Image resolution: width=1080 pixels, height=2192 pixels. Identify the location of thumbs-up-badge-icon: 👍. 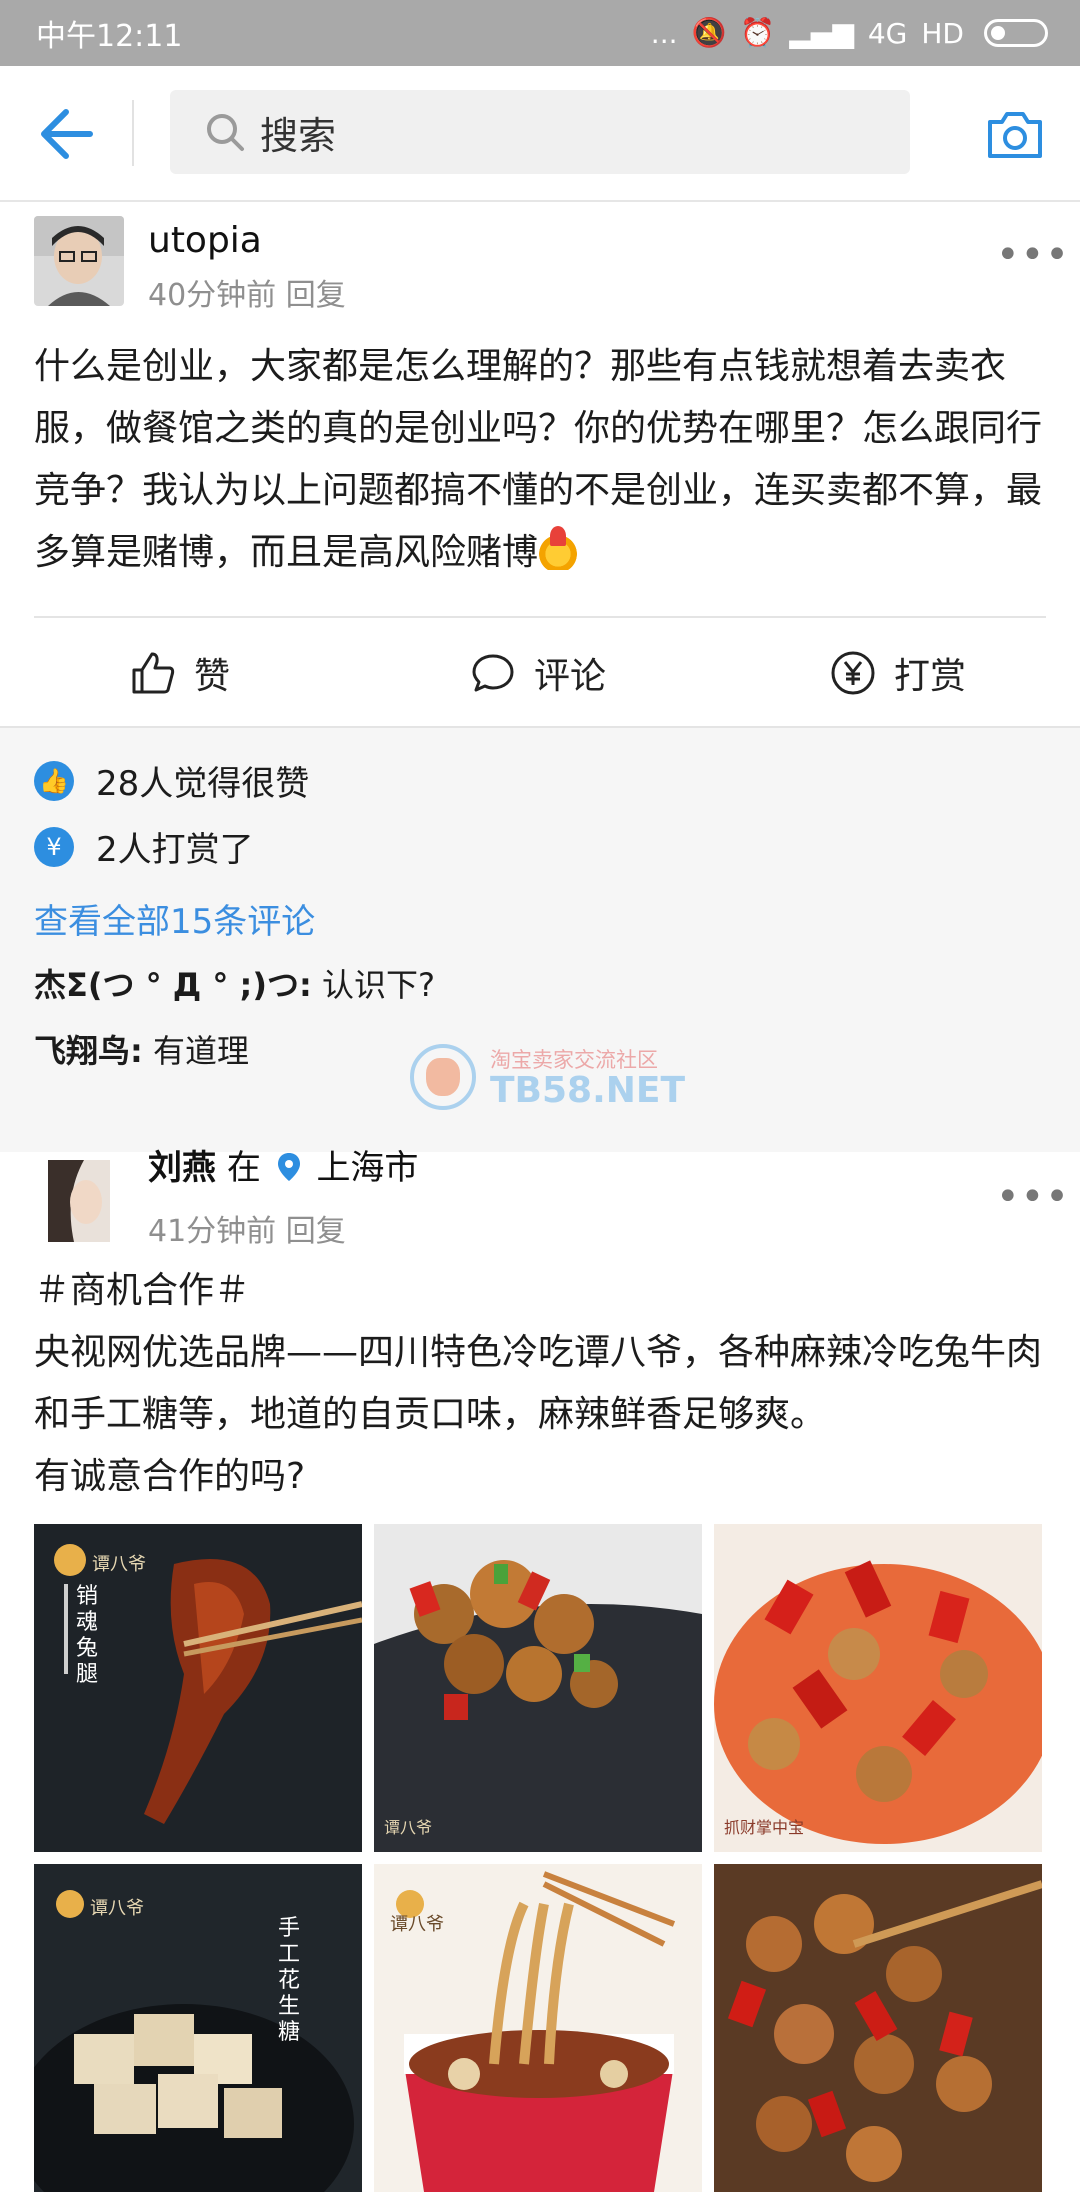
(54, 780).